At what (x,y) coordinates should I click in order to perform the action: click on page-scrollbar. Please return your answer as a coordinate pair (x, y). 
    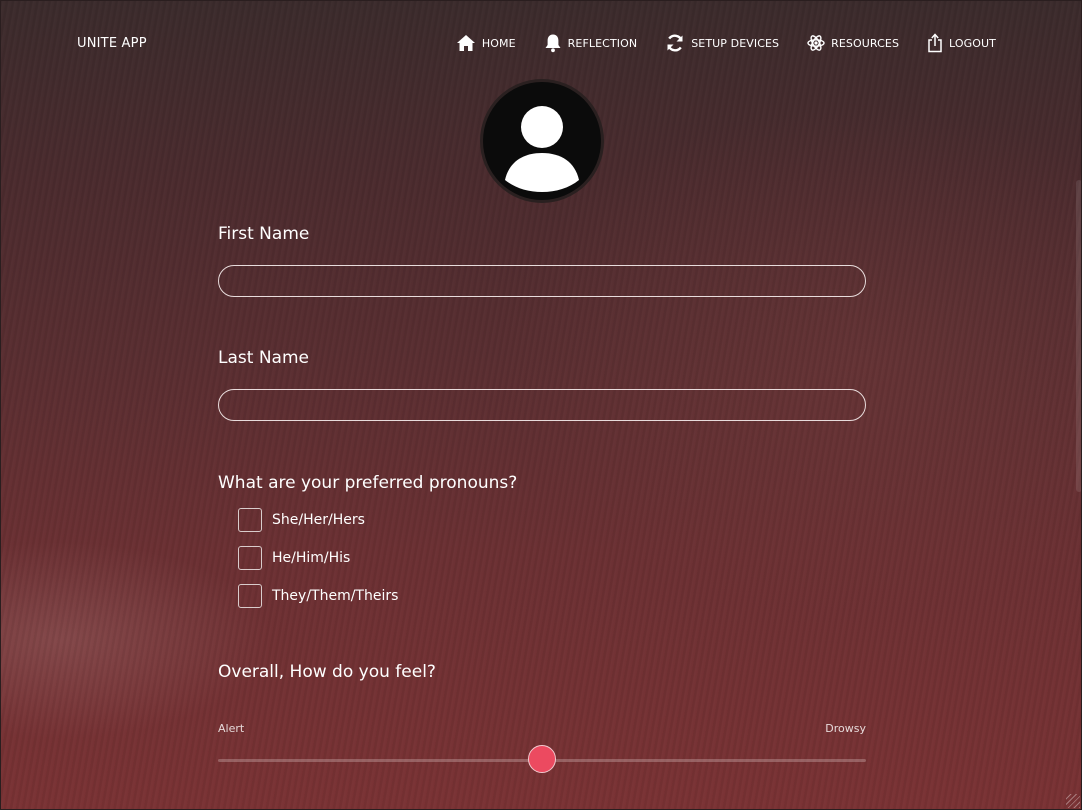
    Looking at the image, I should click on (1079, 336).